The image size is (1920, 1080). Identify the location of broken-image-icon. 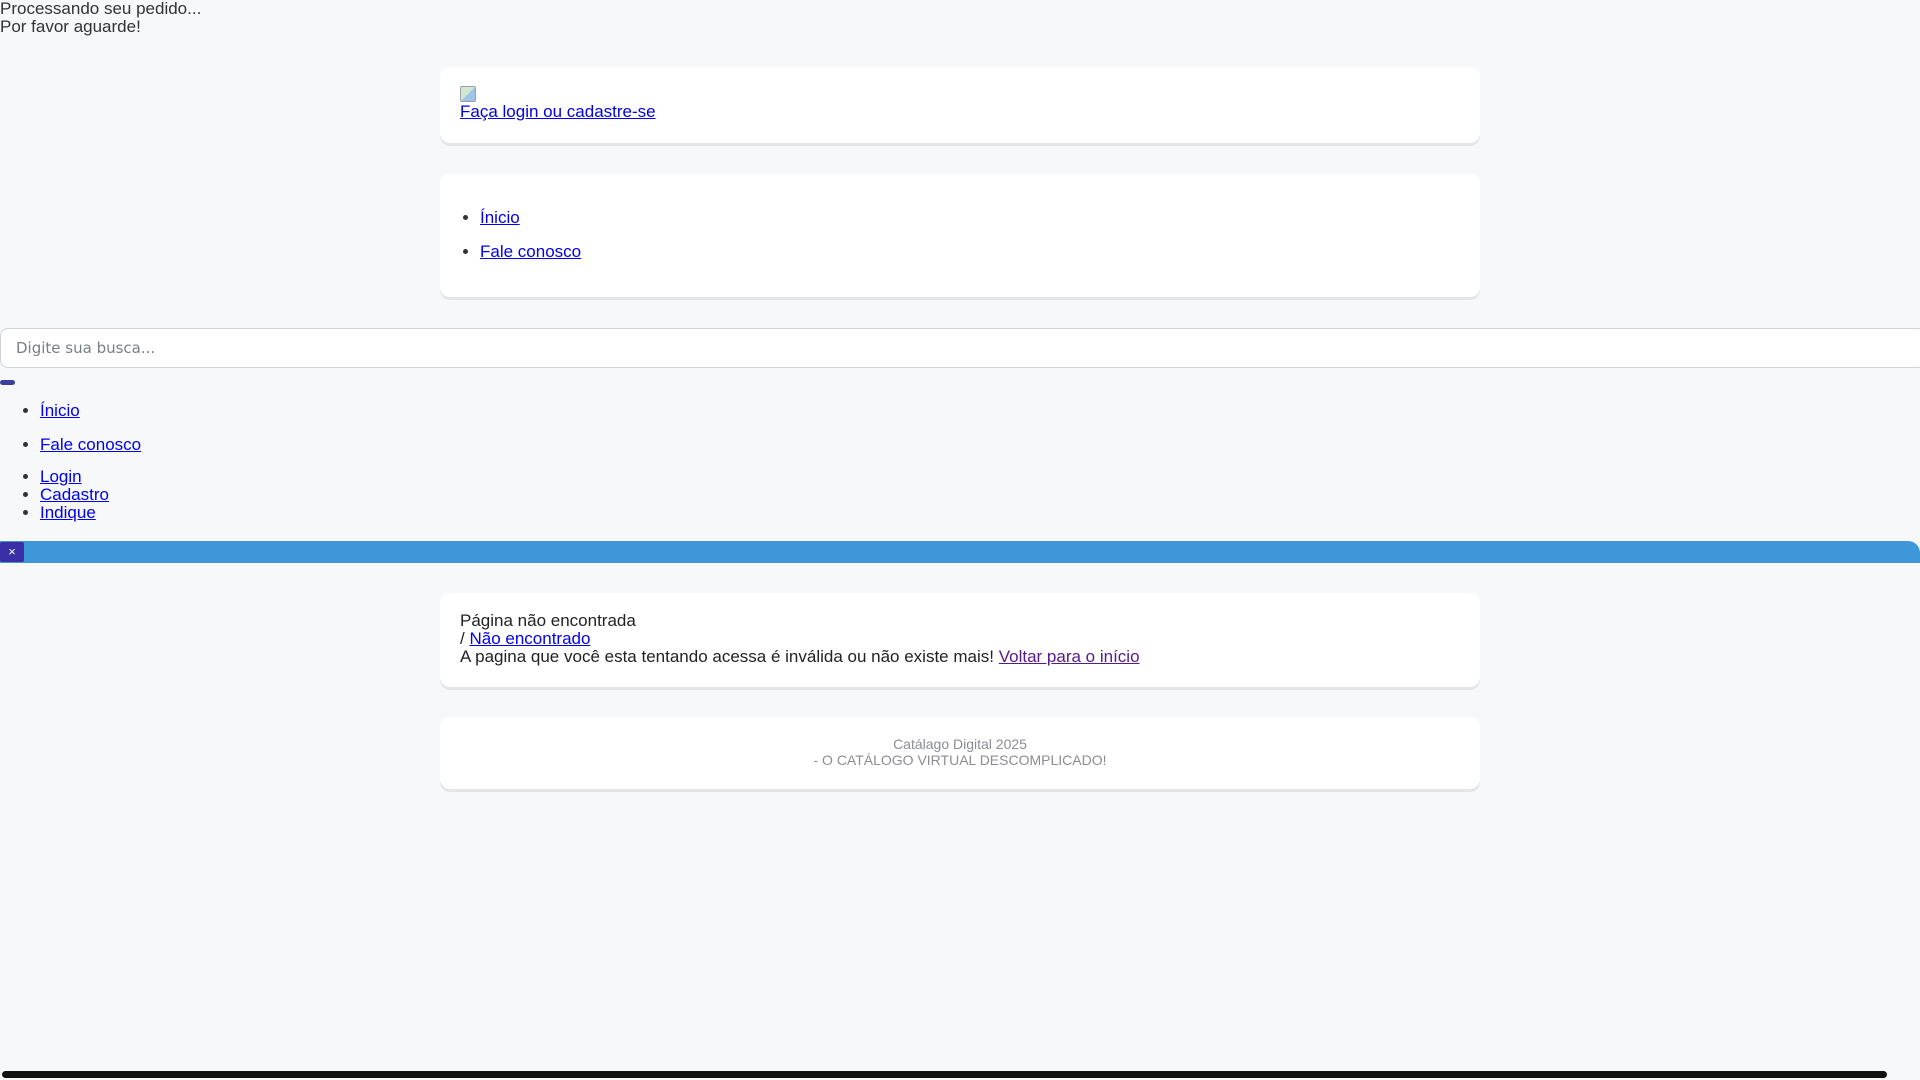
(468, 94).